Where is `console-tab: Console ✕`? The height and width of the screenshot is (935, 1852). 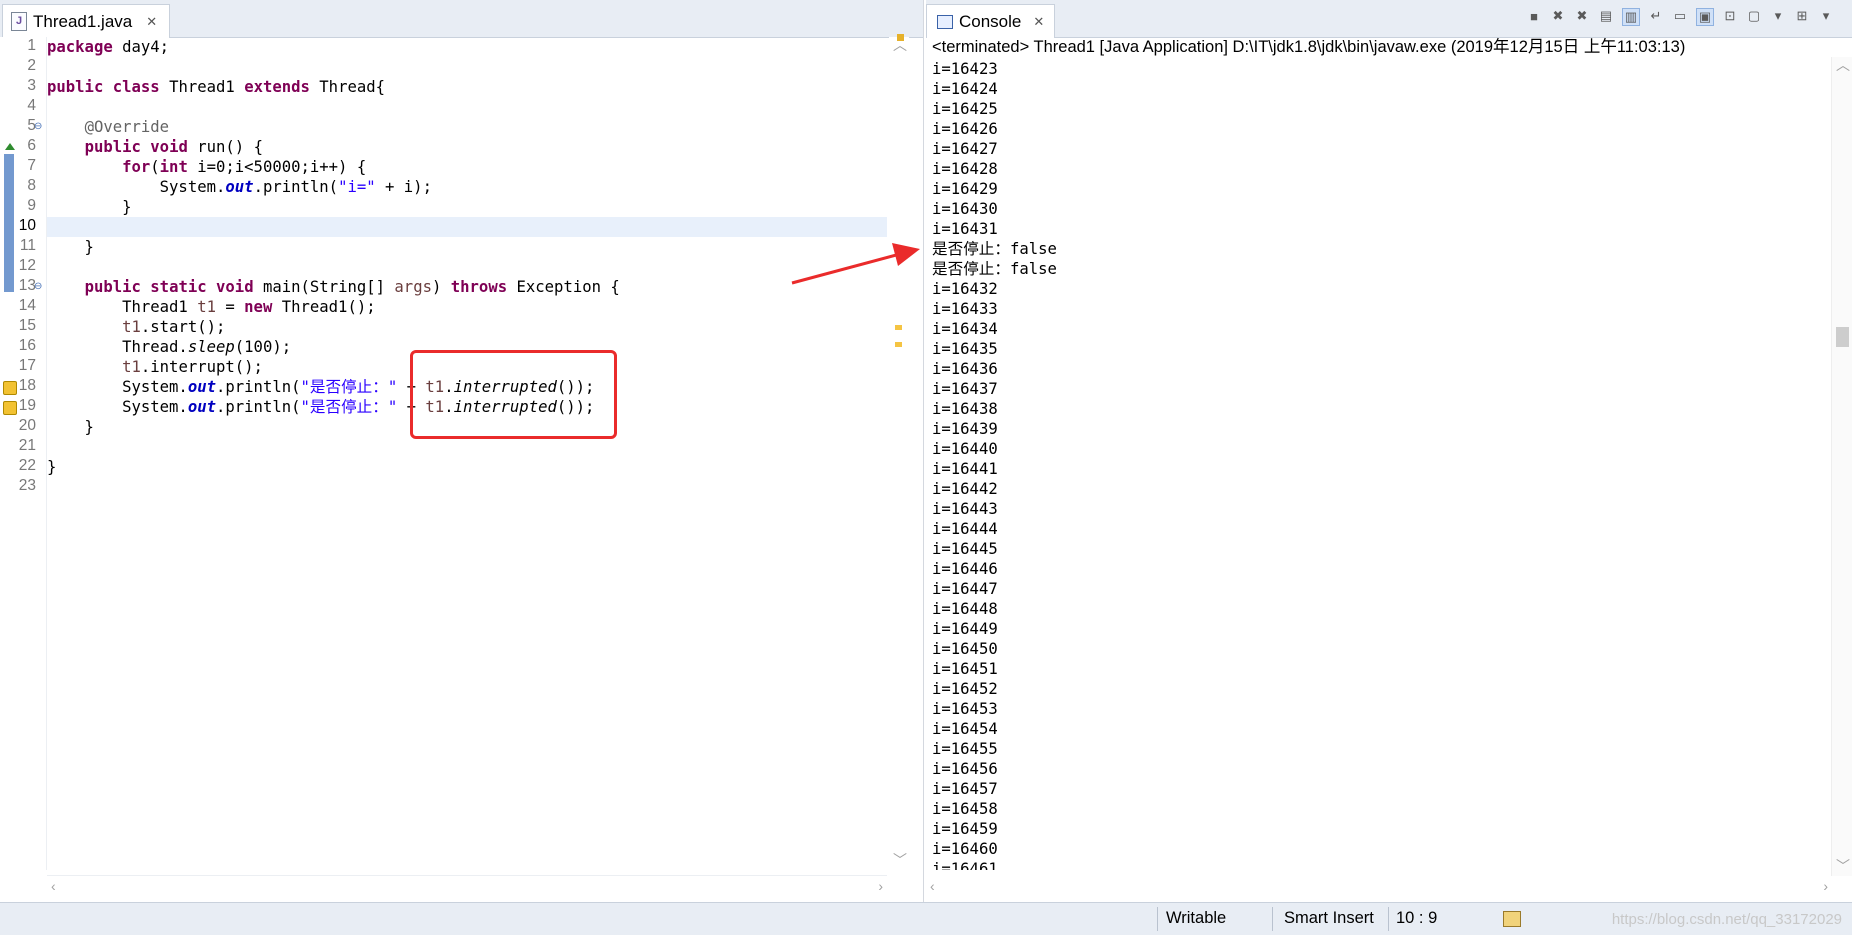 console-tab: Console ✕ is located at coordinates (991, 21).